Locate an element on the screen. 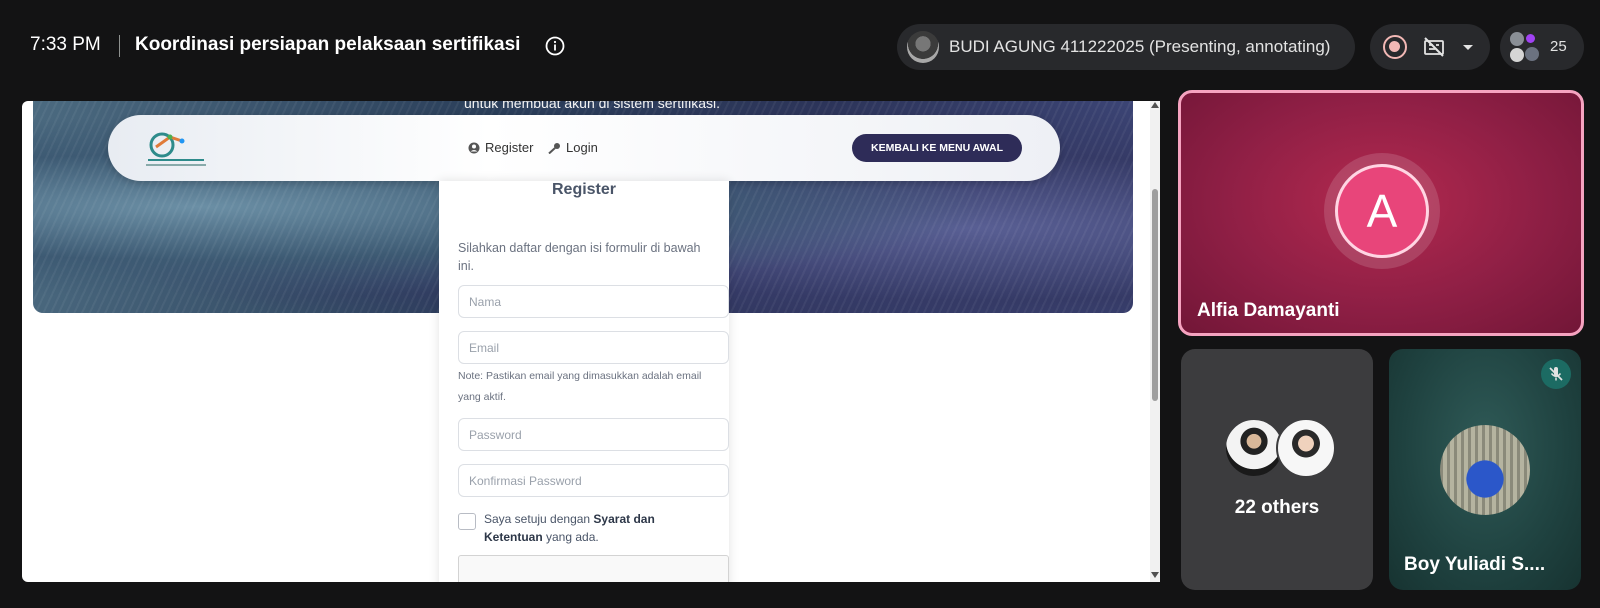 The image size is (1600, 608). nav-register-link: Register is located at coordinates (500, 147).